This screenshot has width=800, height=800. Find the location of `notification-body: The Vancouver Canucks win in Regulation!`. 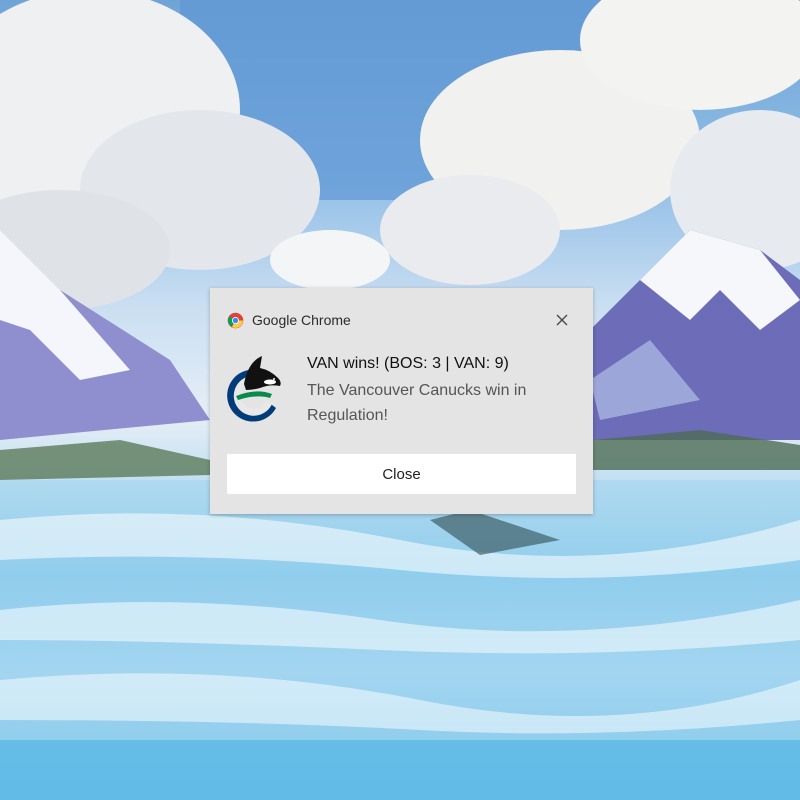

notification-body: The Vancouver Canucks win in Regulation! is located at coordinates (417, 403).